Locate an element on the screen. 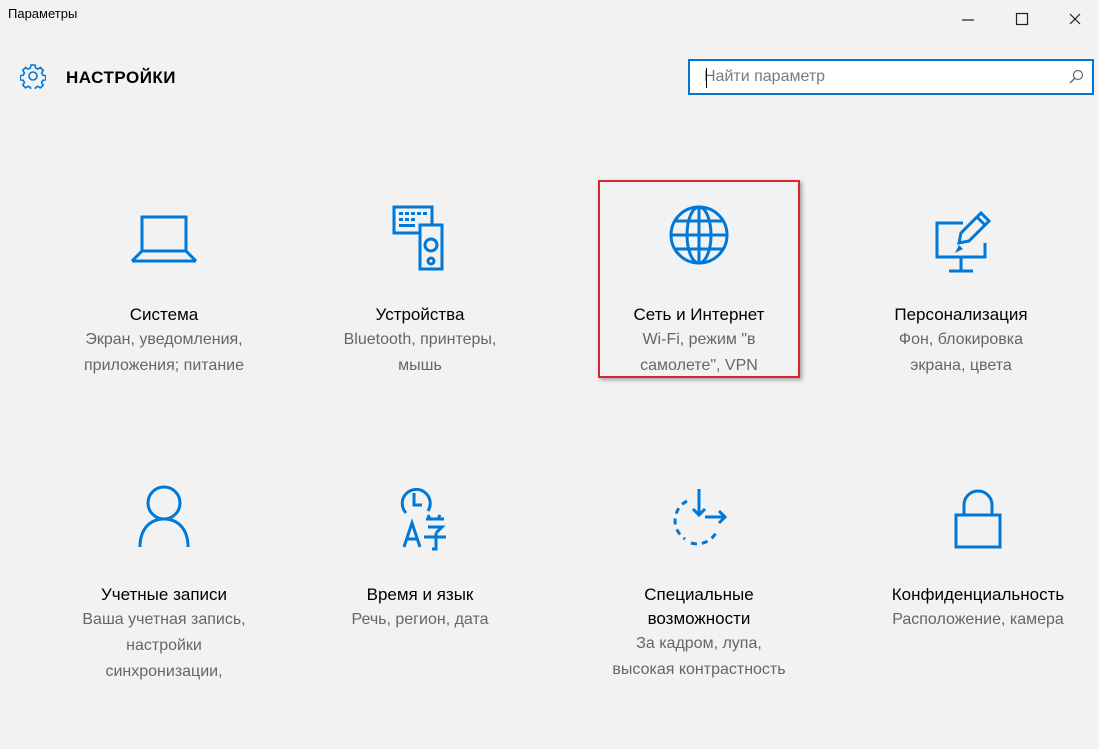  text-caret is located at coordinates (706, 78).